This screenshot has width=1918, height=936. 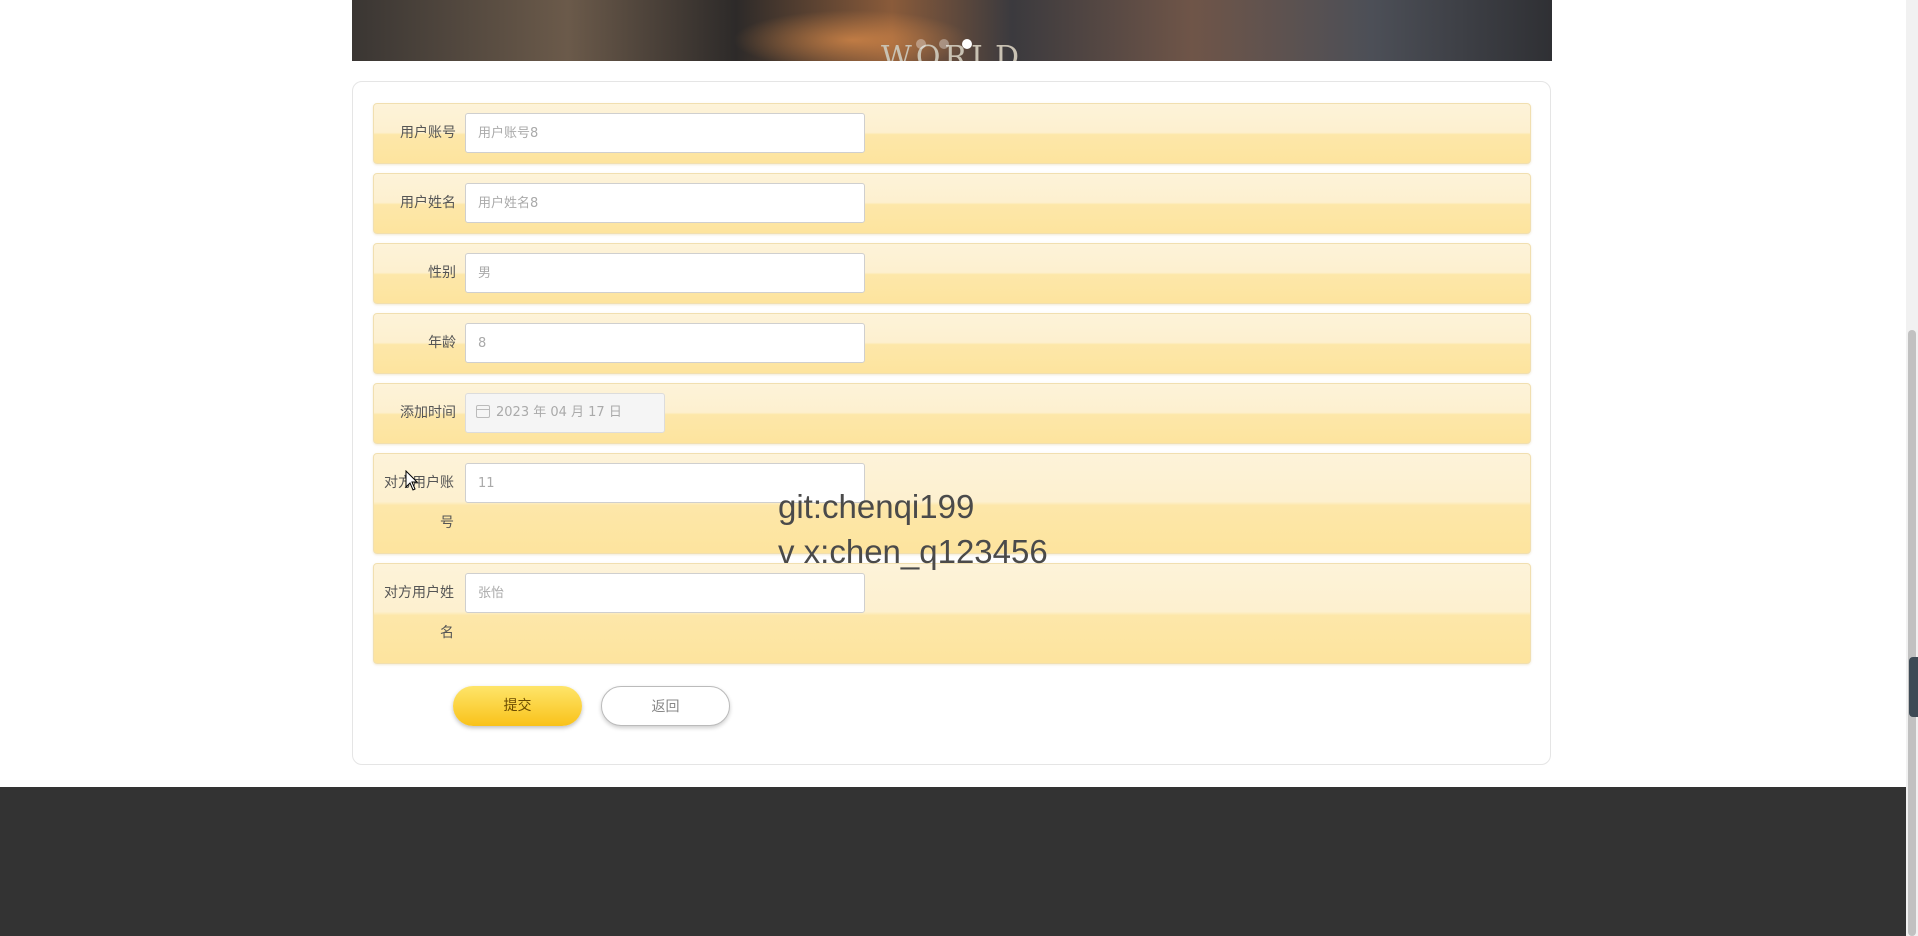 What do you see at coordinates (517, 706) in the screenshot?
I see `submit-button: 提交` at bounding box center [517, 706].